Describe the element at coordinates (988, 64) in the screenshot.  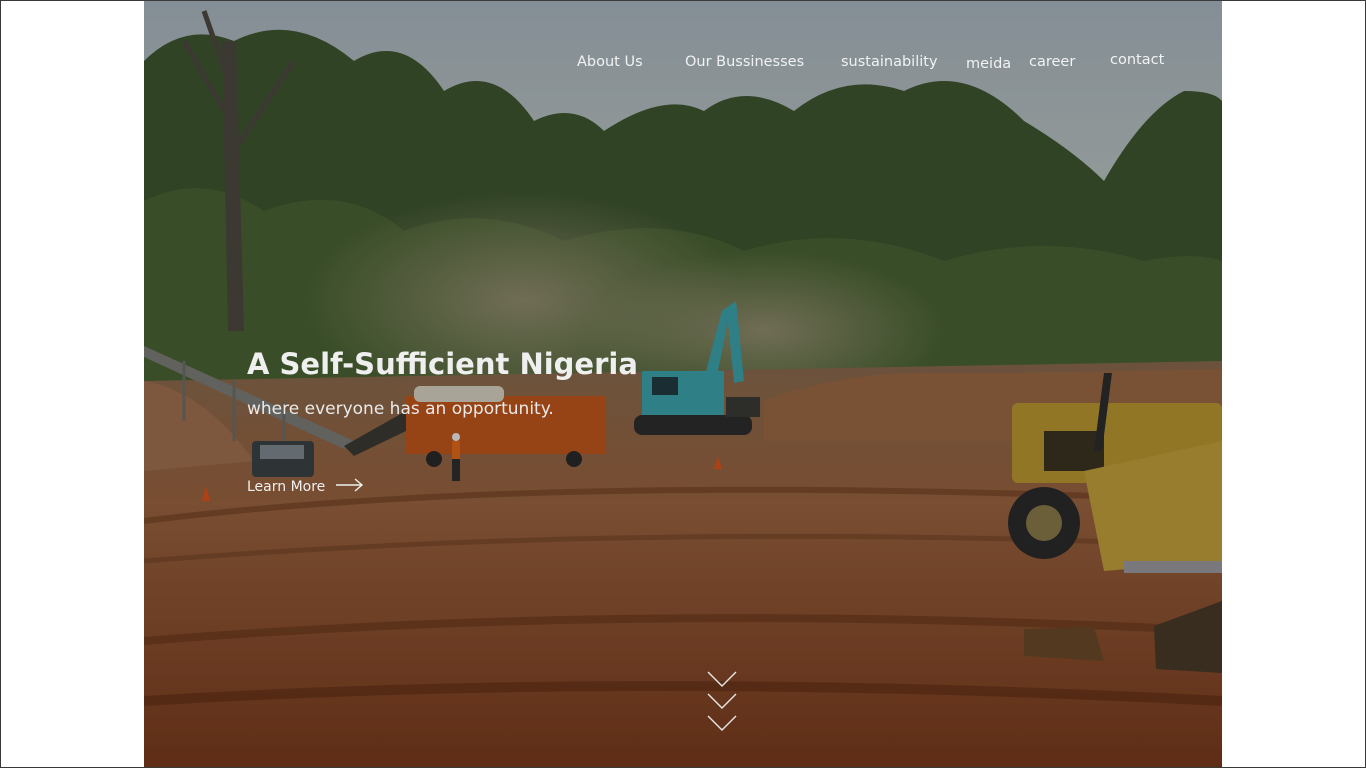
I see `nav-item-media: meida` at that location.